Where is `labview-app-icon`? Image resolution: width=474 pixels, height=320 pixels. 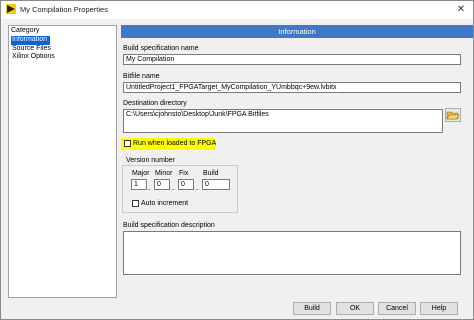
labview-app-icon is located at coordinates (11, 9).